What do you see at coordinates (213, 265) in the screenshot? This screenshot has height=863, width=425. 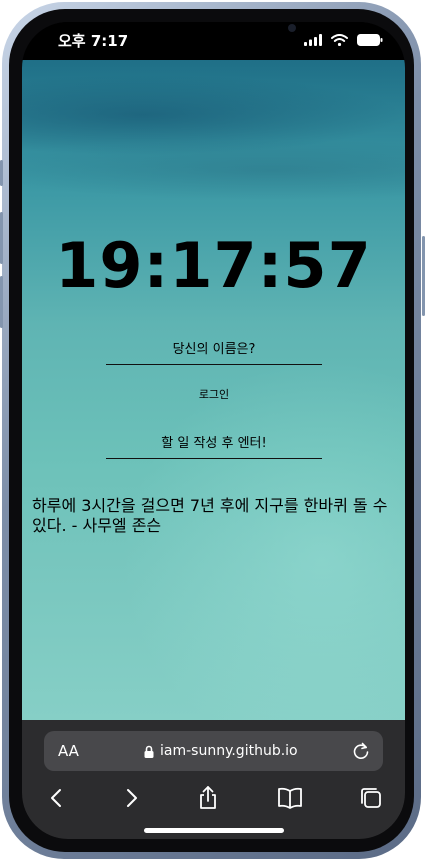 I see `clock: 19:17:57` at bounding box center [213, 265].